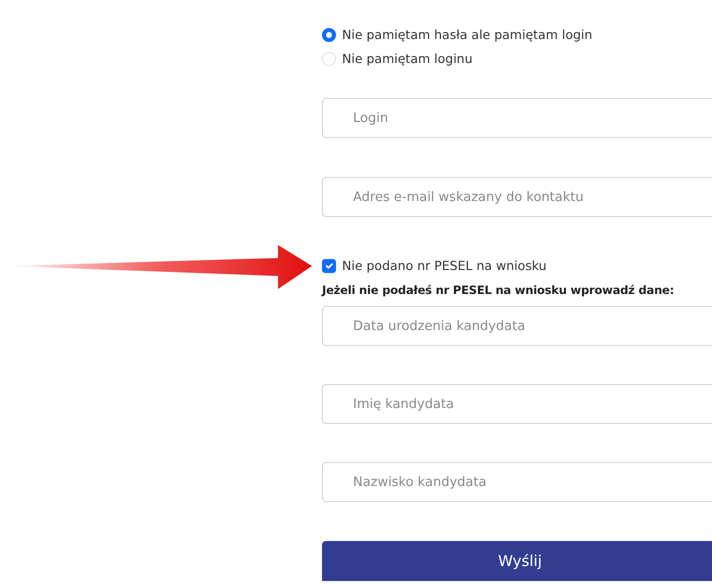 Image resolution: width=712 pixels, height=585 pixels. Describe the element at coordinates (517, 561) in the screenshot. I see `submit-button: Wyślij` at that location.